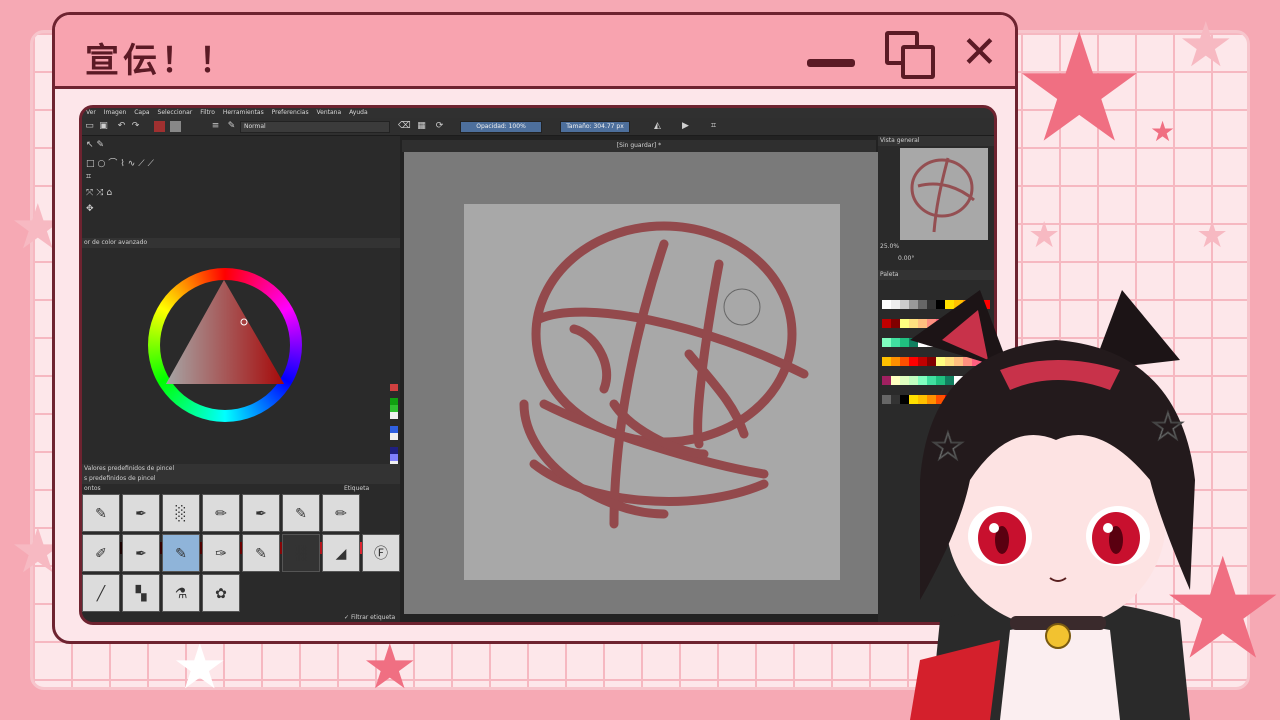 The width and height of the screenshot is (1280, 720). What do you see at coordinates (944, 194) in the screenshot?
I see `overview-thumbnail` at bounding box center [944, 194].